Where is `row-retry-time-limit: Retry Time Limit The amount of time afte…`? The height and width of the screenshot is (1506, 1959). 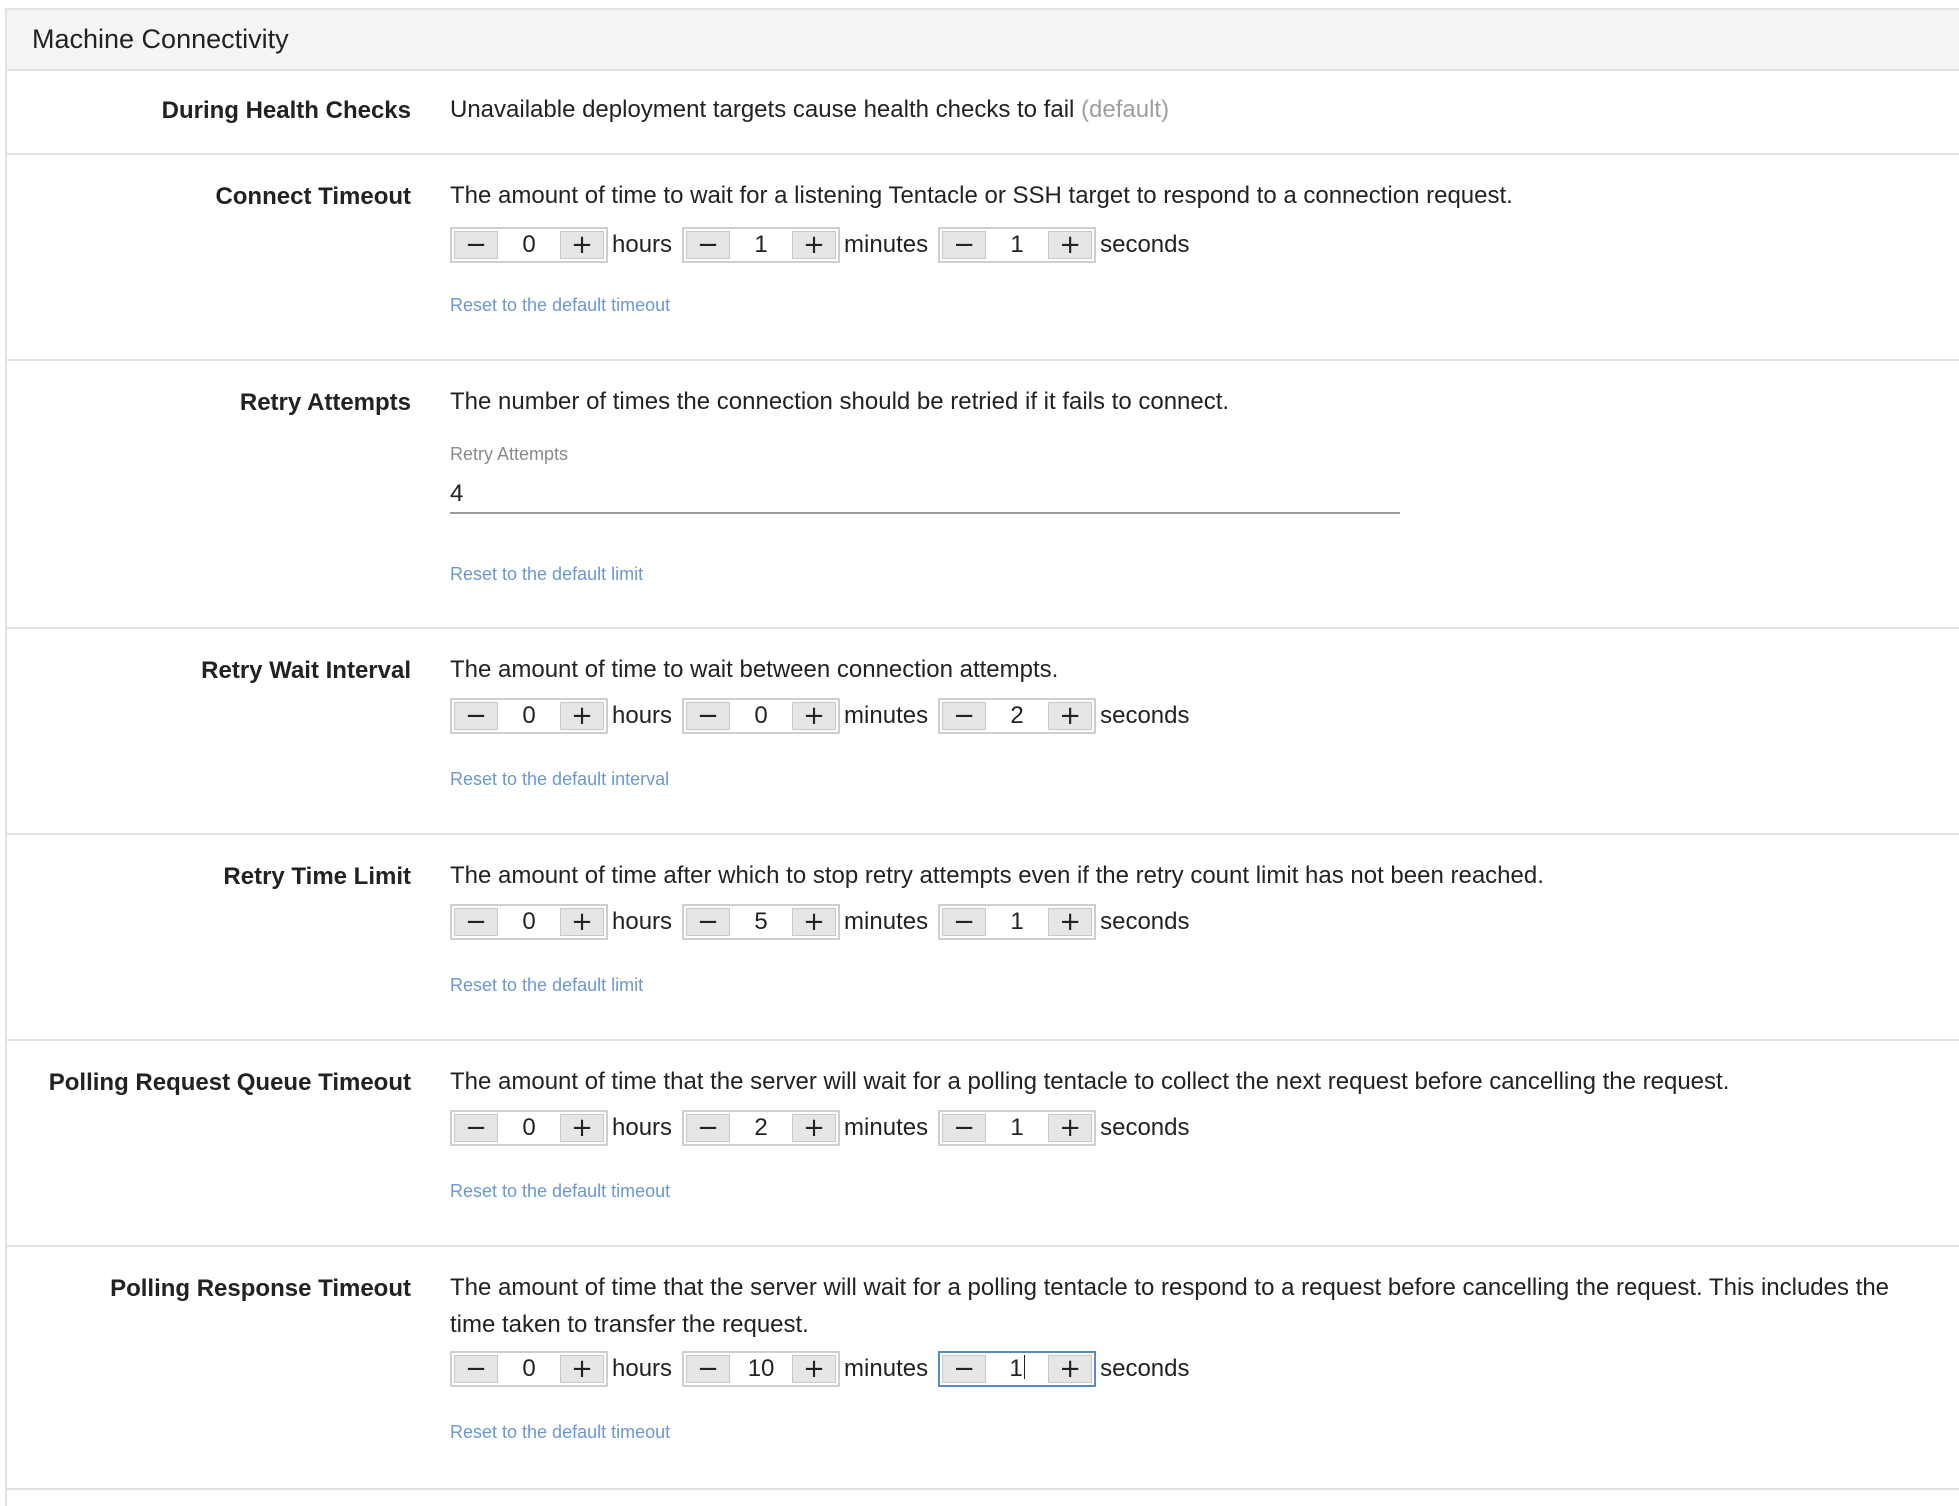 row-retry-time-limit: Retry Time Limit The amount of time afte… is located at coordinates (982, 938).